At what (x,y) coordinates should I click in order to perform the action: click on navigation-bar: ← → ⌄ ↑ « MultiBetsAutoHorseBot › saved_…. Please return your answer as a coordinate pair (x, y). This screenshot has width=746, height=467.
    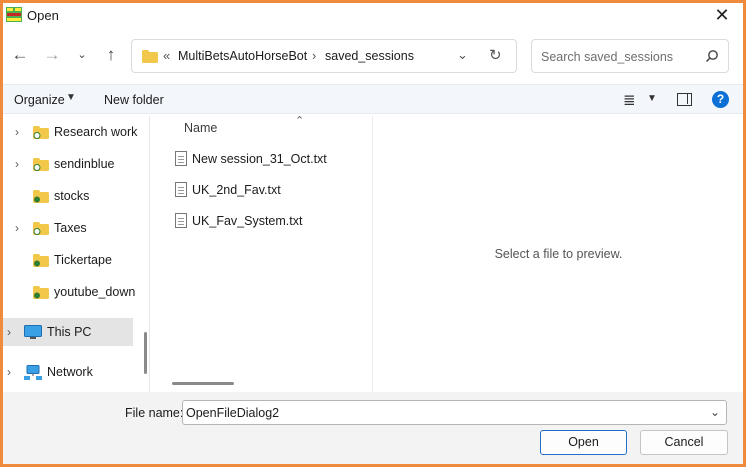
    Looking at the image, I should click on (373, 56).